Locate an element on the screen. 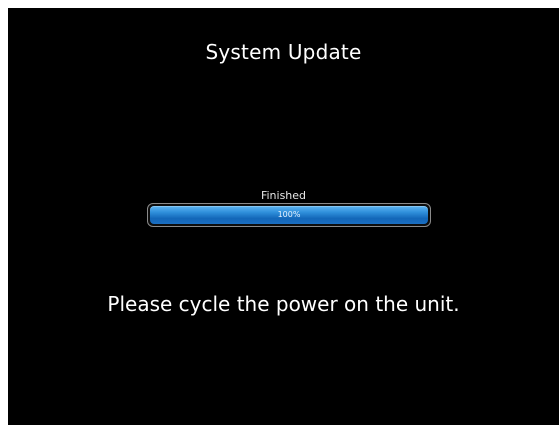 Image resolution: width=559 pixels, height=425 pixels. instruction-message: Please cycle the power on the unit. is located at coordinates (283, 304).